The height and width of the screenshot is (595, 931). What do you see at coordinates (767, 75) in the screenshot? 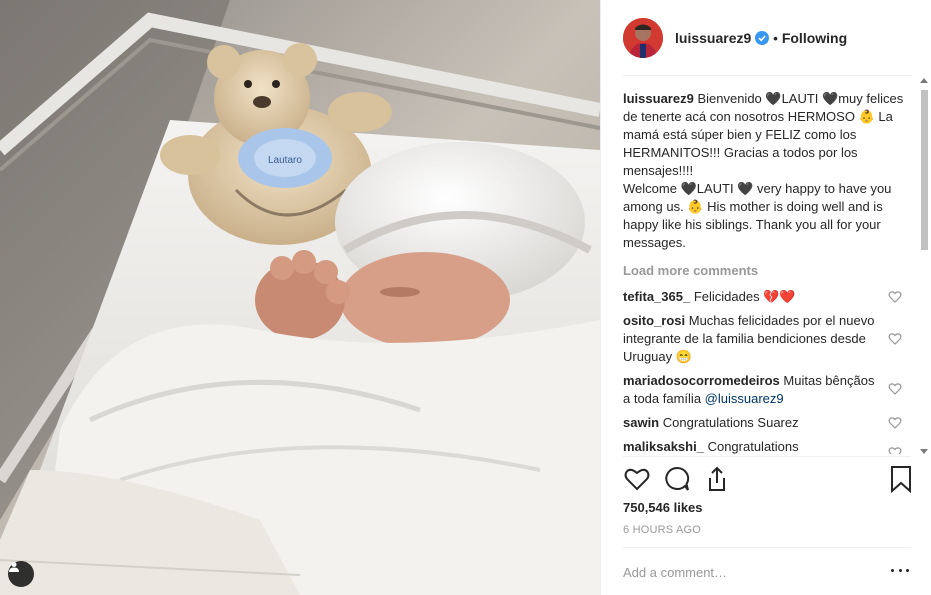
I see `header-divider` at bounding box center [767, 75].